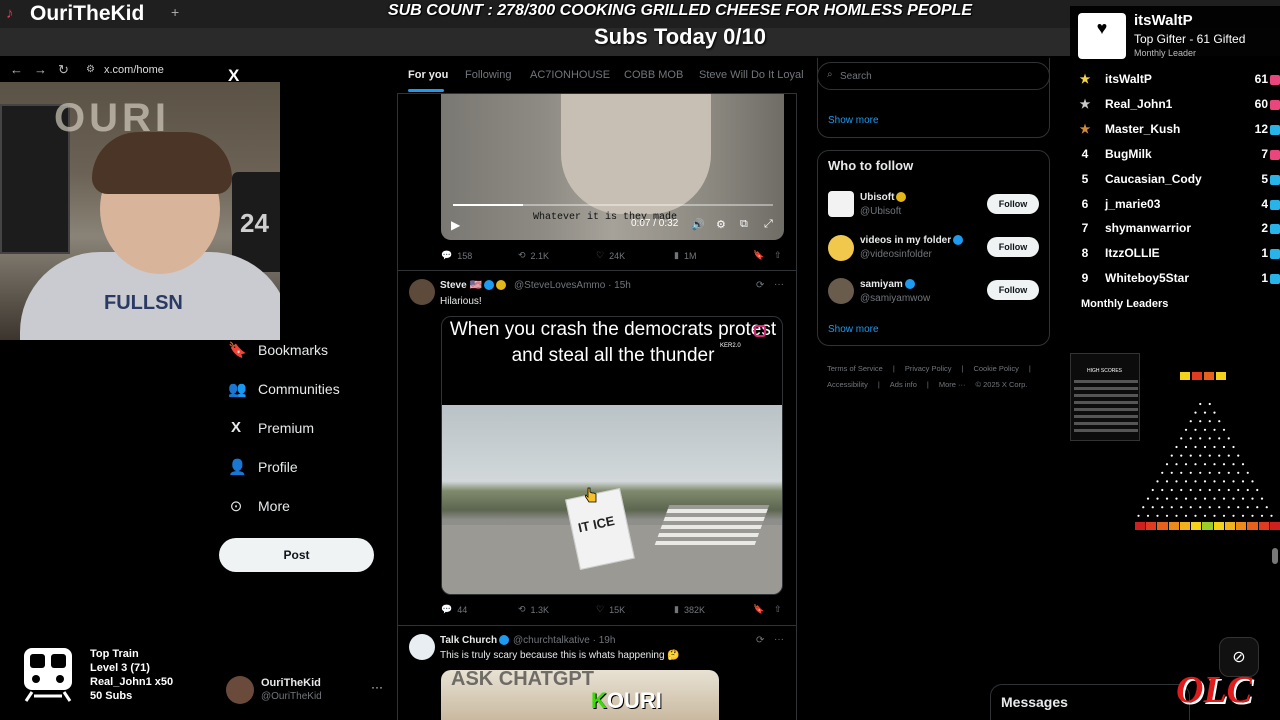 The width and height of the screenshot is (1280, 720). Describe the element at coordinates (613, 205) in the screenshot. I see `video-progress-bar` at that location.